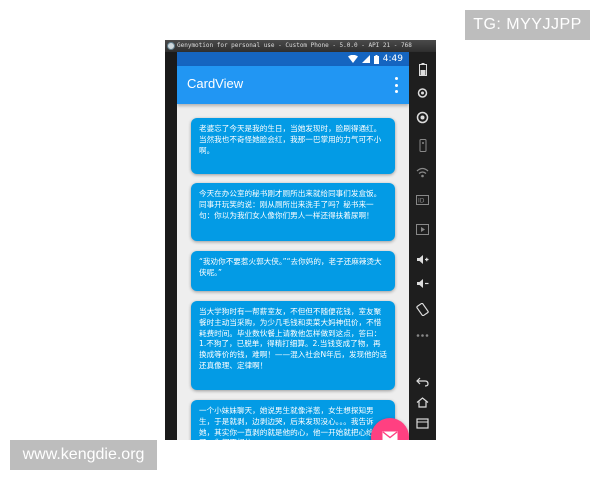 This screenshot has width=600, height=480. I want to click on wifi-icon, so click(422, 172).